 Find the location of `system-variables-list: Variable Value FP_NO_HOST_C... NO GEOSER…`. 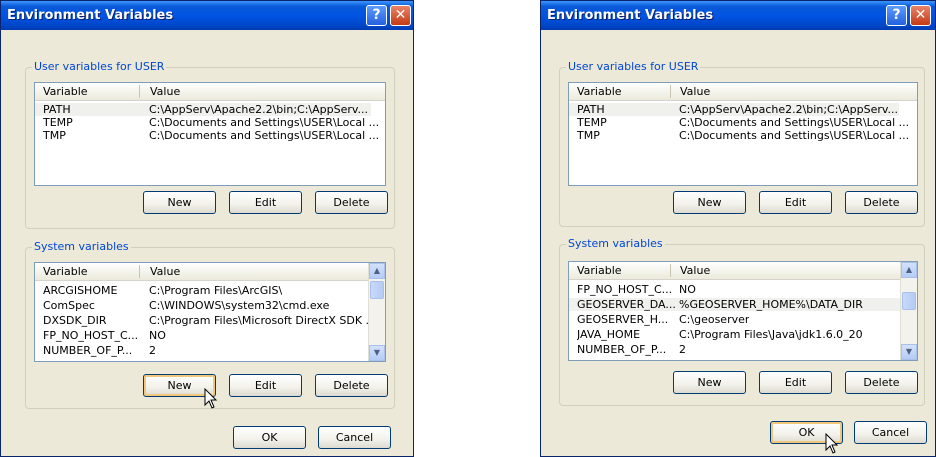

system-variables-list: Variable Value FP_NO_HOST_C... NO GEOSER… is located at coordinates (743, 311).